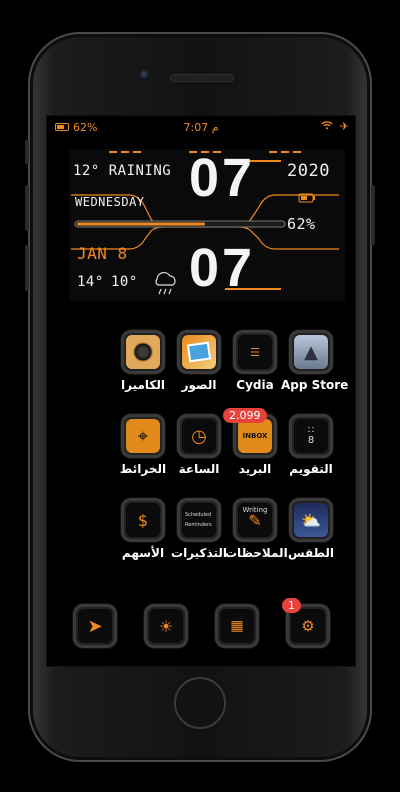 Image resolution: width=400 pixels, height=792 pixels. What do you see at coordinates (199, 436) in the screenshot?
I see `clock-icon: ◷` at bounding box center [199, 436].